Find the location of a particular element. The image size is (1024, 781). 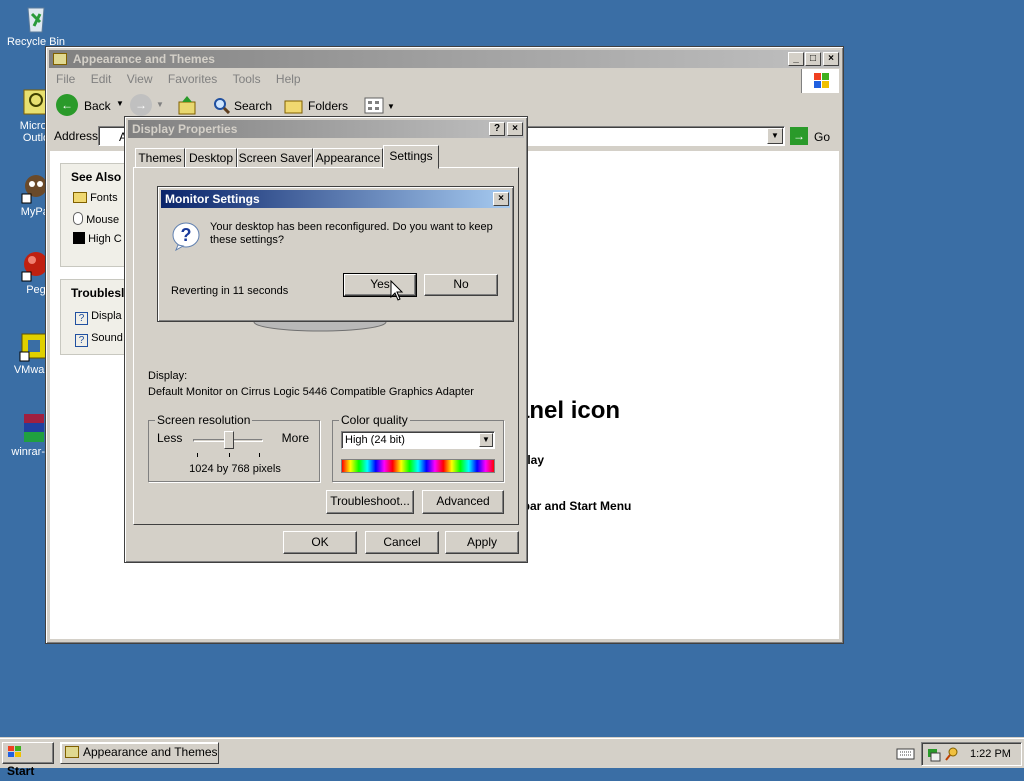

high-contrast-icon is located at coordinates (79, 238).